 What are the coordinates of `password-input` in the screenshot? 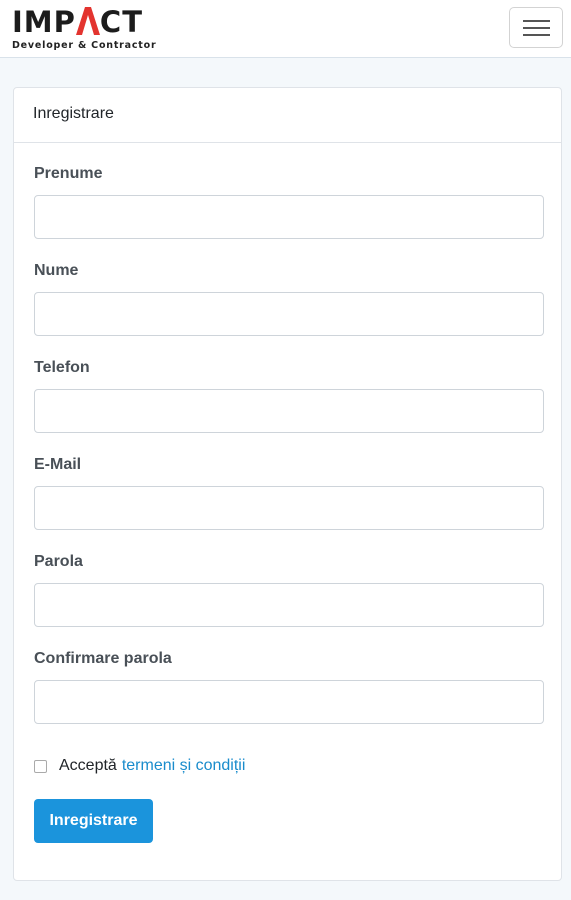 It's located at (289, 605).